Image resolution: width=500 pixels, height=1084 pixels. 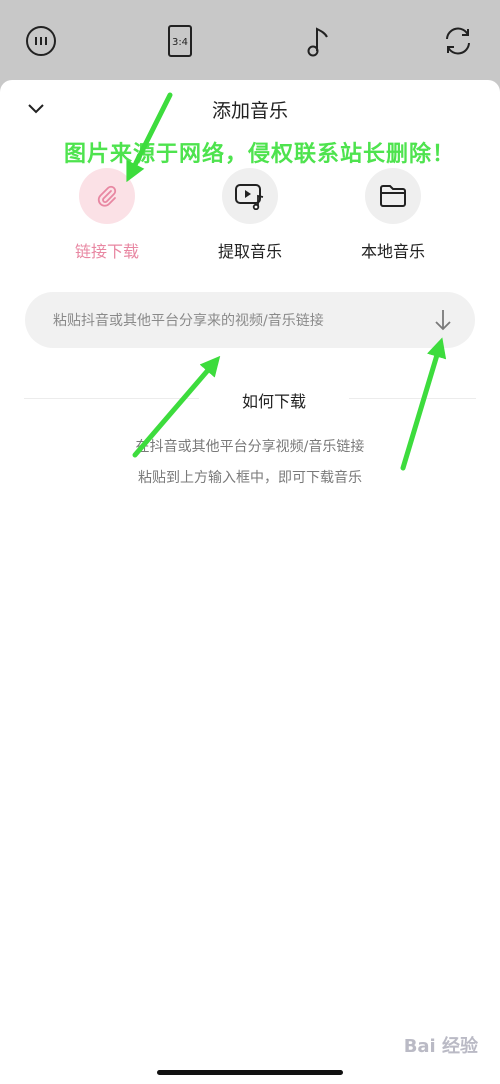 What do you see at coordinates (393, 196) in the screenshot?
I see `folder-icon` at bounding box center [393, 196].